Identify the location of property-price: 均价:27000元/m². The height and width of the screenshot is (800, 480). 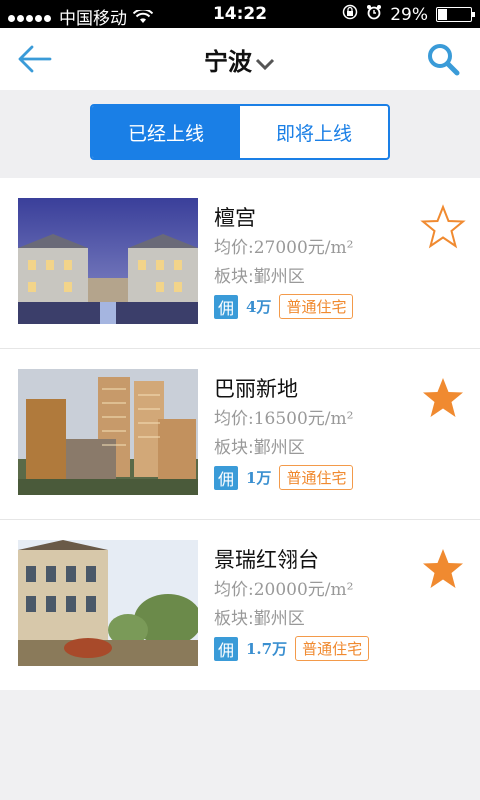
(284, 248).